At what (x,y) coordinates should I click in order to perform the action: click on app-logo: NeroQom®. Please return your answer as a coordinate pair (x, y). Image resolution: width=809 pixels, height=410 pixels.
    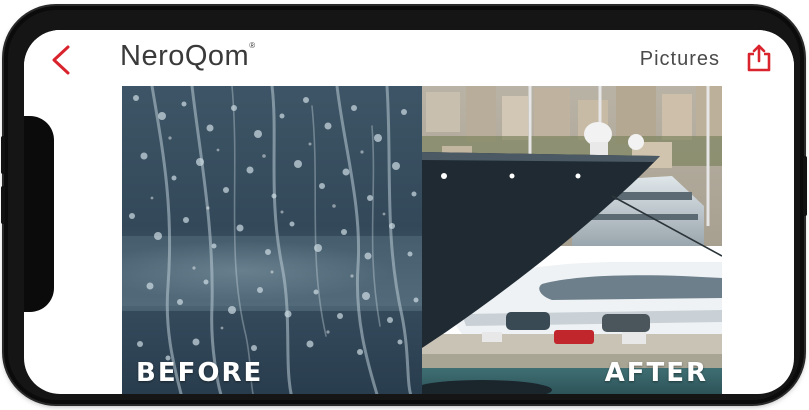
    Looking at the image, I should click on (188, 56).